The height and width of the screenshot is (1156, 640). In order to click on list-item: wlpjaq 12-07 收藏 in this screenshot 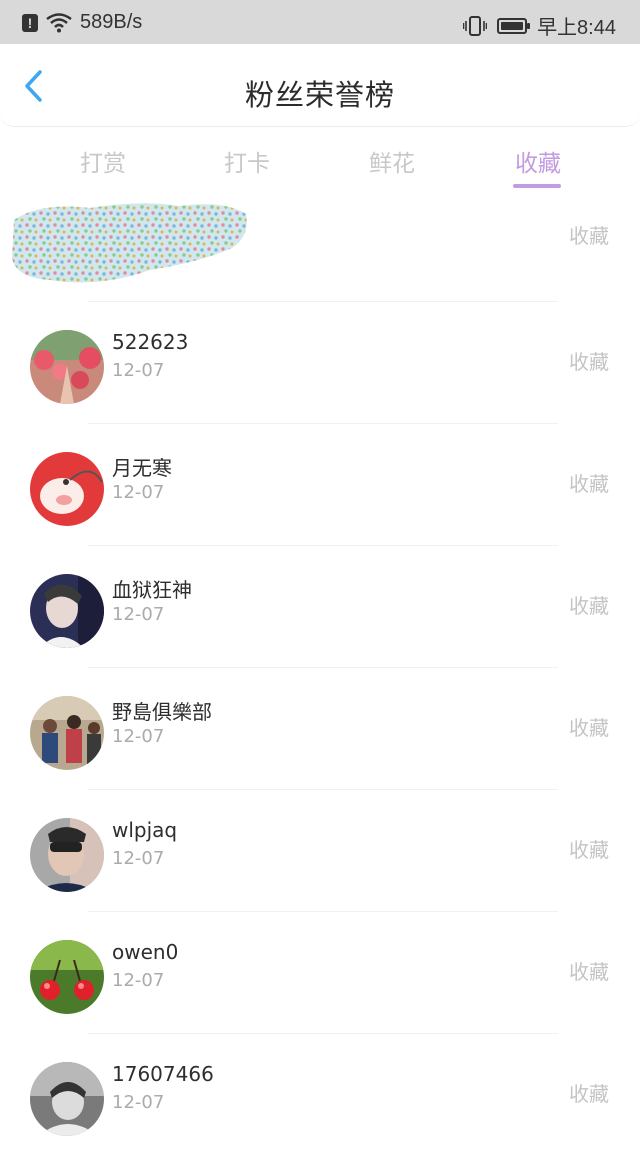, I will do `click(320, 851)`.